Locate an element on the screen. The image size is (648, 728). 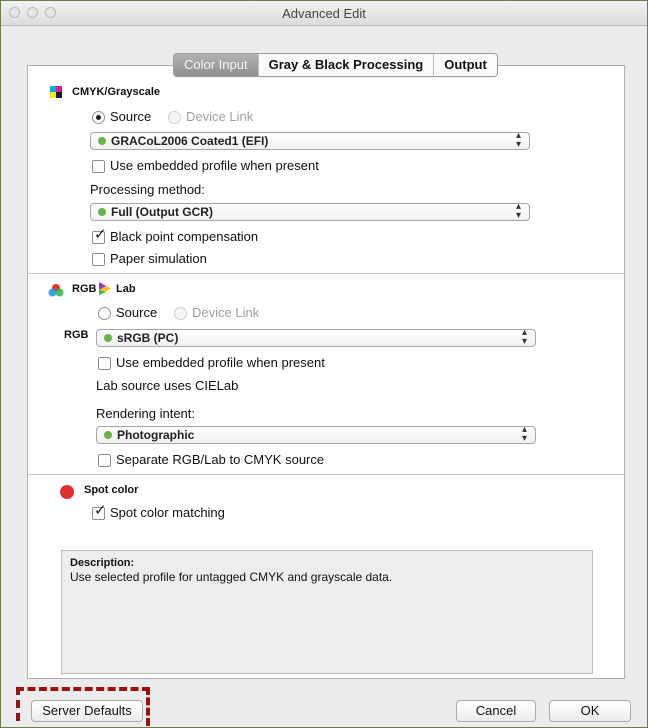
rgb-source-label: Source is located at coordinates (137, 312).